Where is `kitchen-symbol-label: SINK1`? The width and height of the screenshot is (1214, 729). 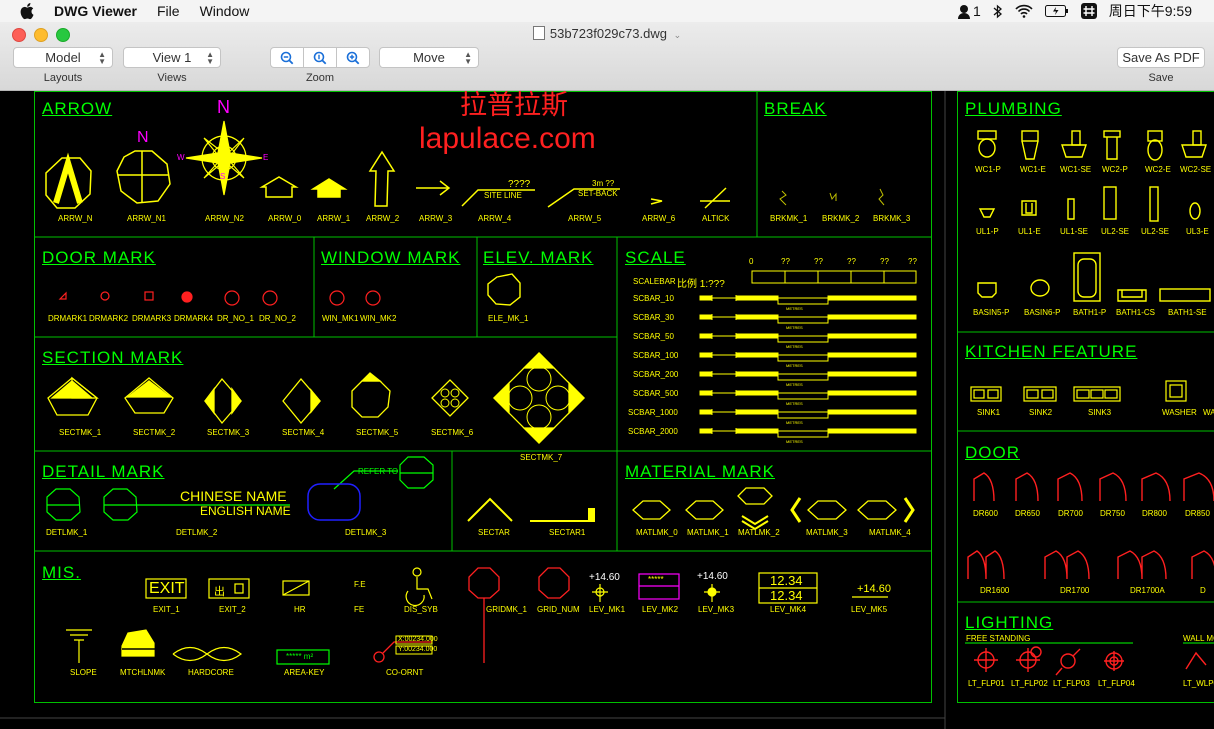
kitchen-symbol-label: SINK1 is located at coordinates (989, 412).